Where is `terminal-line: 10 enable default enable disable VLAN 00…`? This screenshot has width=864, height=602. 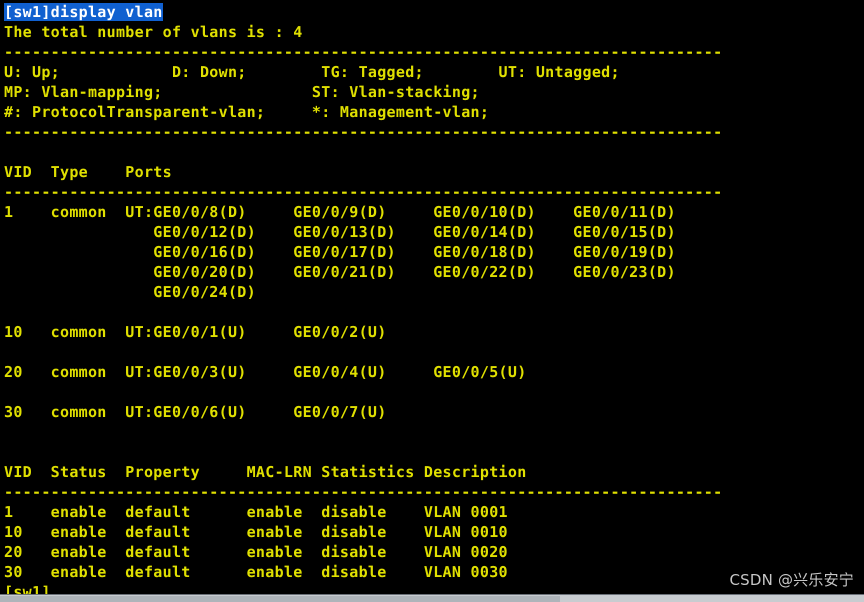 terminal-line: 10 enable default enable disable VLAN 00… is located at coordinates (256, 532).